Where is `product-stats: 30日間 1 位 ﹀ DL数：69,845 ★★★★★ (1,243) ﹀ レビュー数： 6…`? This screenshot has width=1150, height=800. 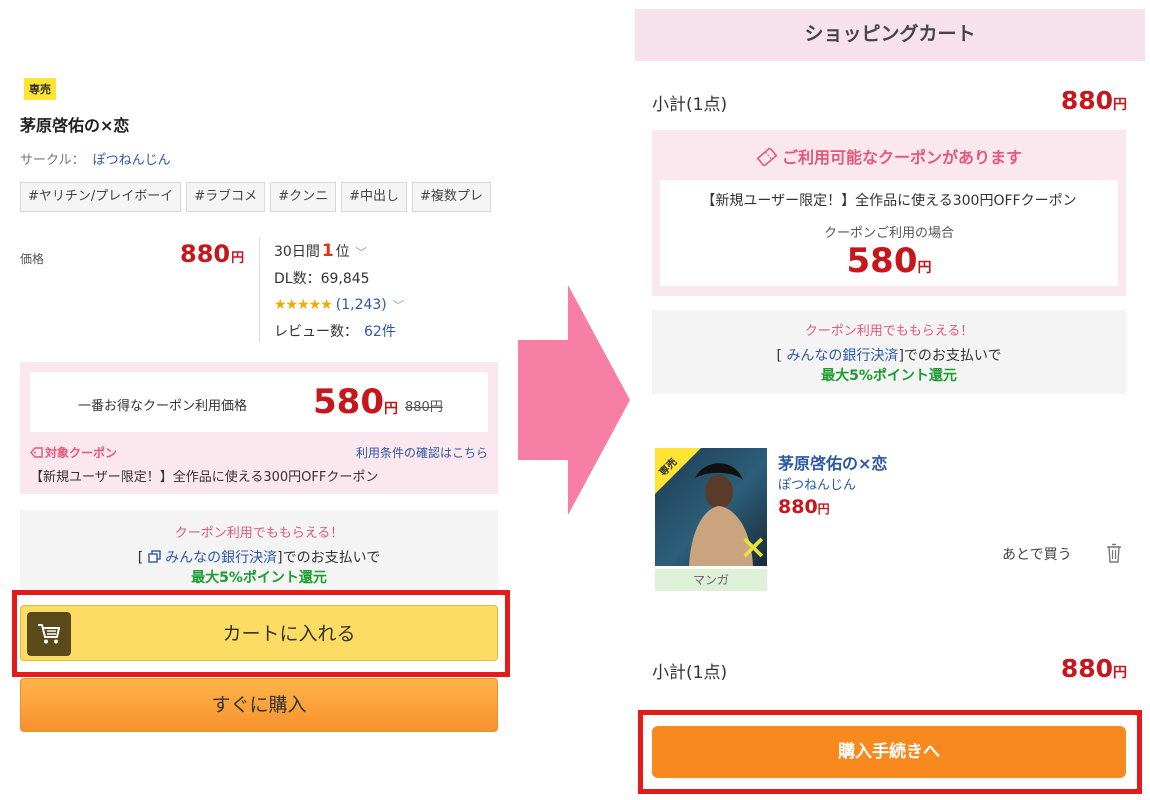
product-stats: 30日間 1 位 ﹀ DL数：69,845 ★★★★★ (1,243) ﹀ レビュー数： 6… is located at coordinates (331, 290).